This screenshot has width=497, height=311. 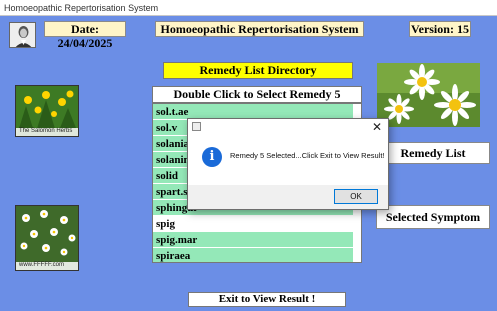 I want to click on list-instruction: Double Click to Select Remedy 5, so click(x=257, y=94).